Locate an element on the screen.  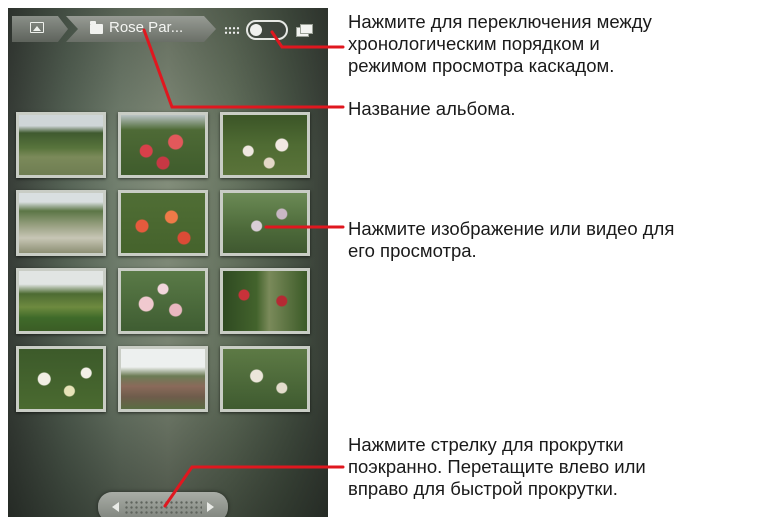
toggle-callout-line is located at coordinates (307, 39).